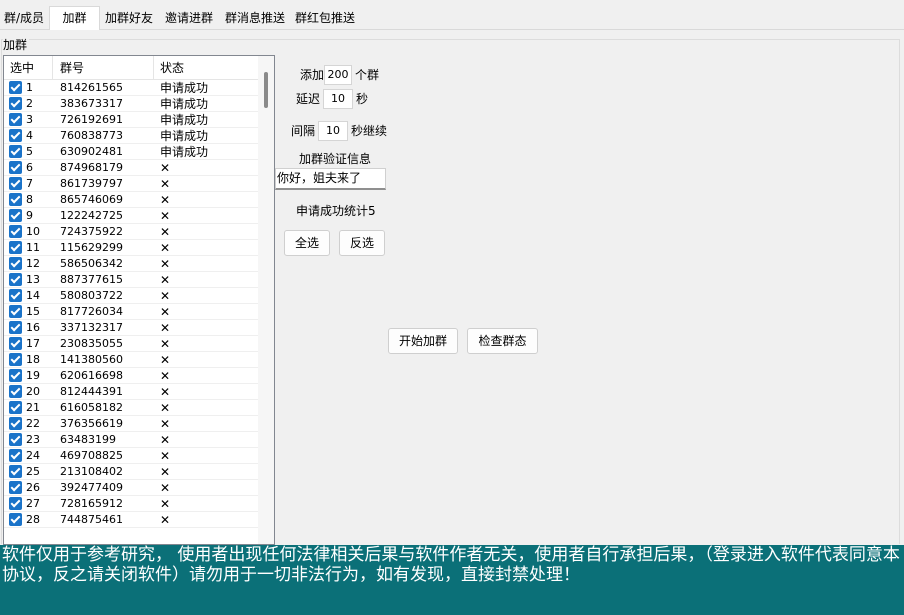 This screenshot has width=904, height=615. I want to click on table-row: 22 376356619 ✕, so click(132, 424).